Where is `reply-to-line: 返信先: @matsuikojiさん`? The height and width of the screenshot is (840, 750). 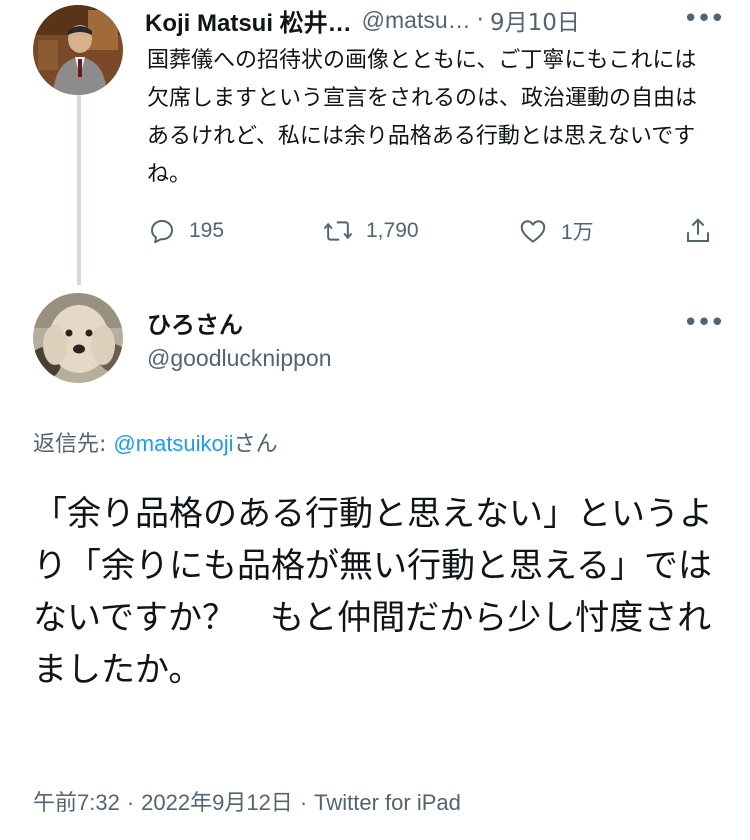
reply-to-line: 返信先: @matsuikojiさん is located at coordinates (155, 442).